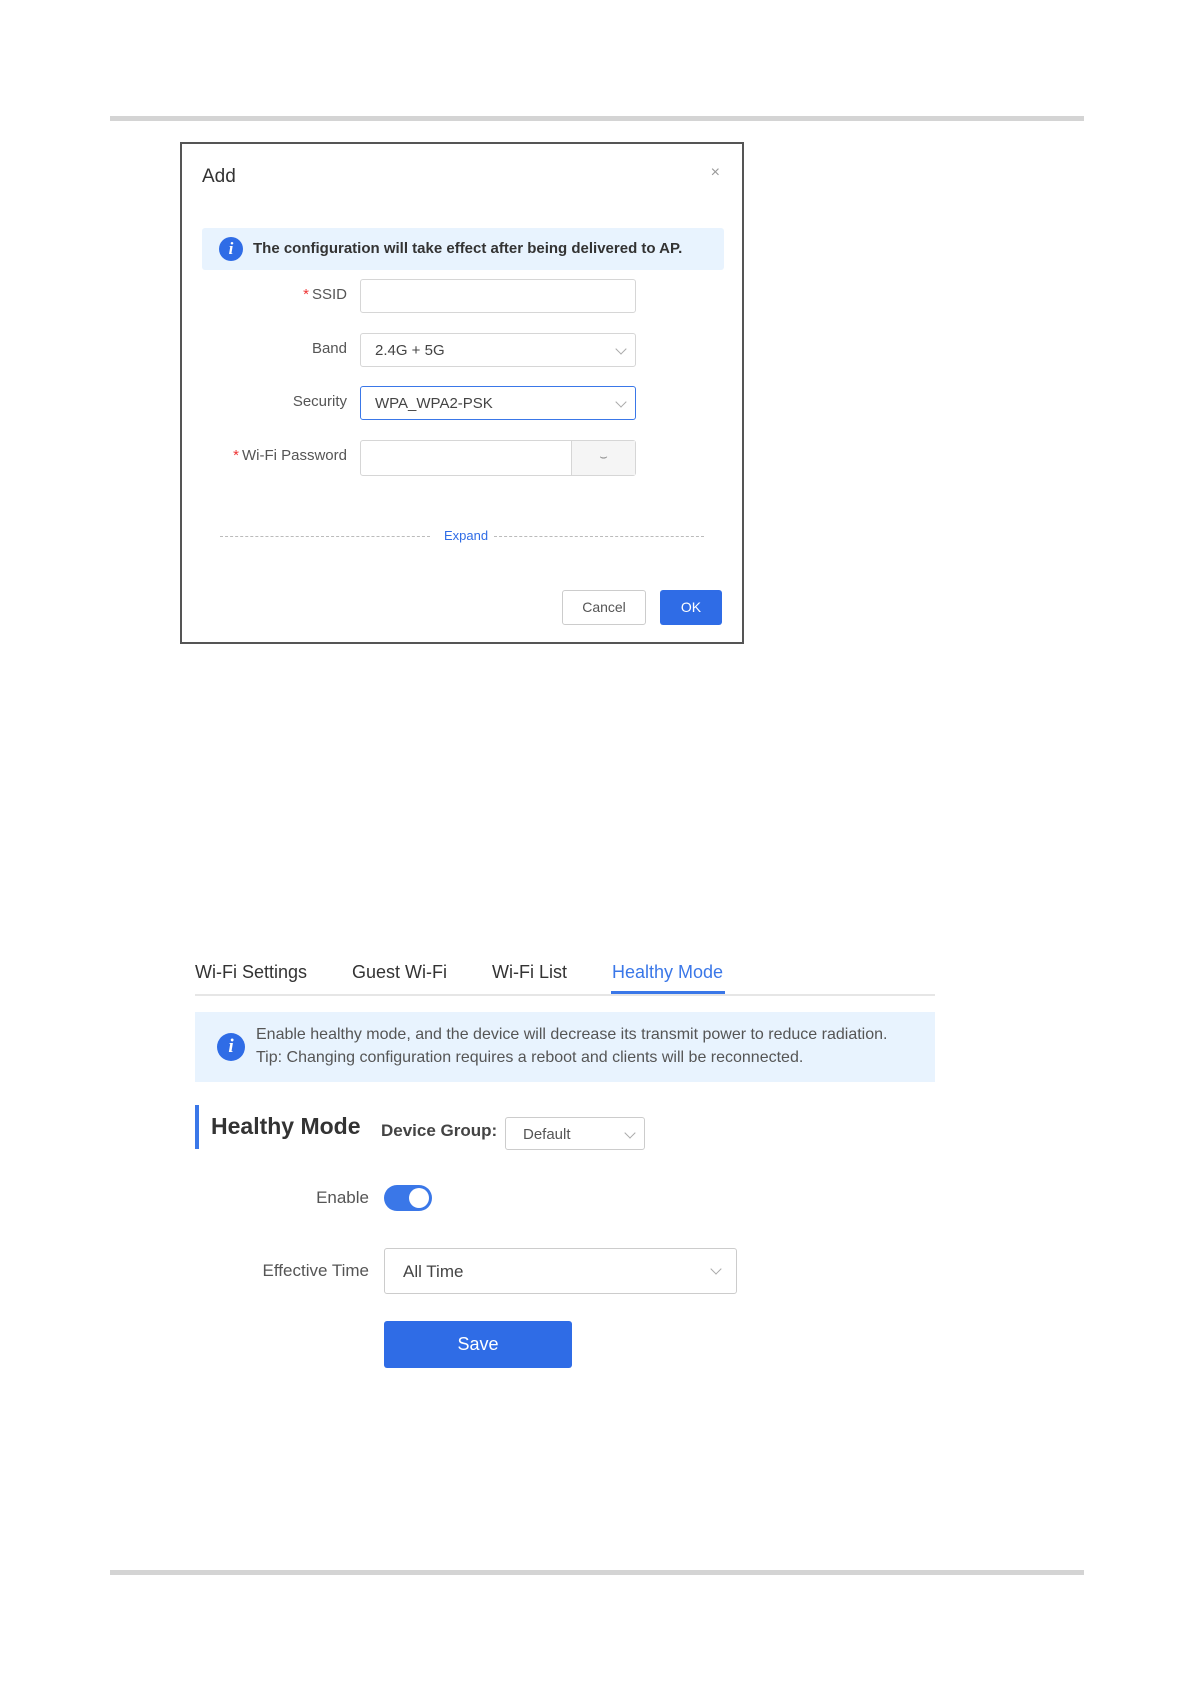 The image size is (1191, 1684). What do you see at coordinates (597, 1572) in the screenshot?
I see `page-bottom-rule` at bounding box center [597, 1572].